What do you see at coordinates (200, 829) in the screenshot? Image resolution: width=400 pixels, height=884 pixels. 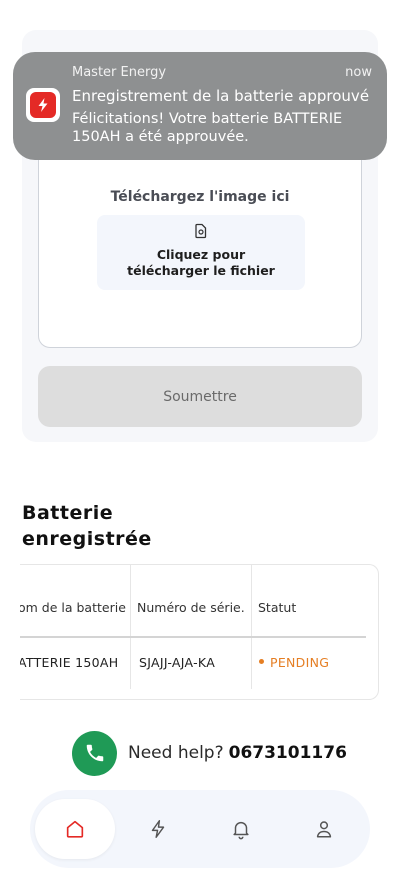 I see `bottom-navigation` at bounding box center [200, 829].